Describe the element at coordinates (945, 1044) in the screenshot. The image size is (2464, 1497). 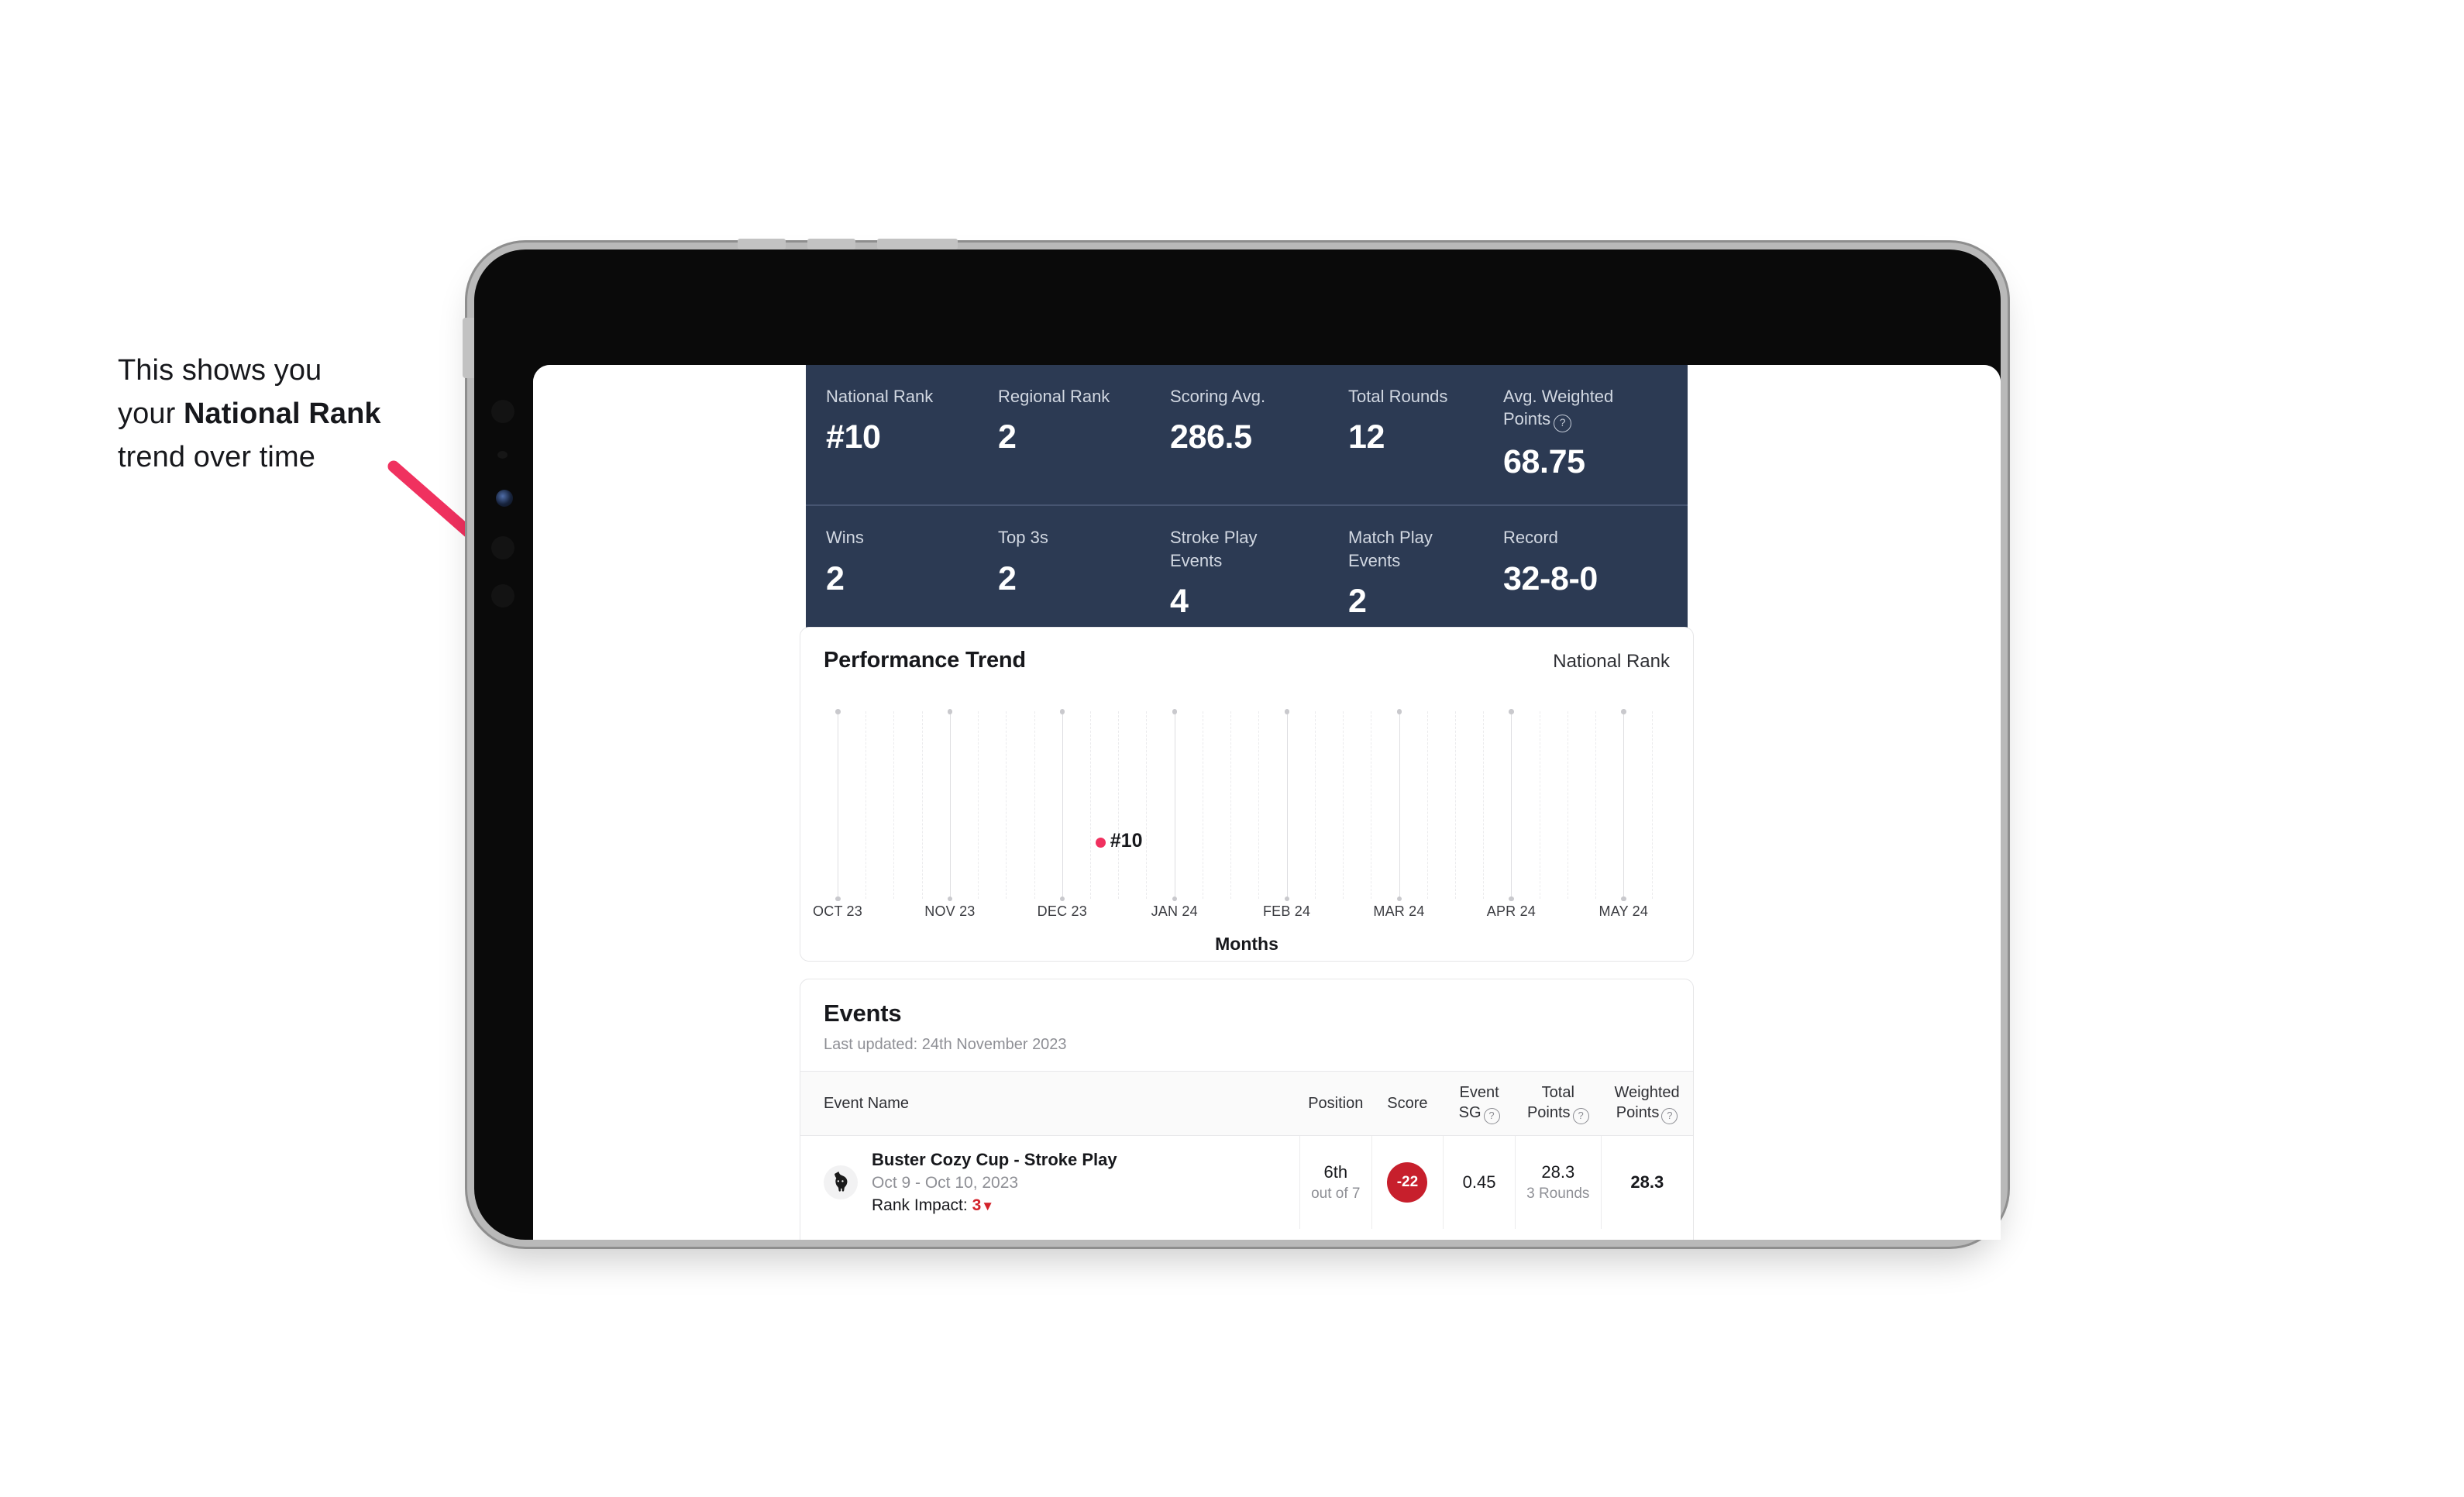
I see `events-last-updated: Last updated: 24th November 2023` at that location.